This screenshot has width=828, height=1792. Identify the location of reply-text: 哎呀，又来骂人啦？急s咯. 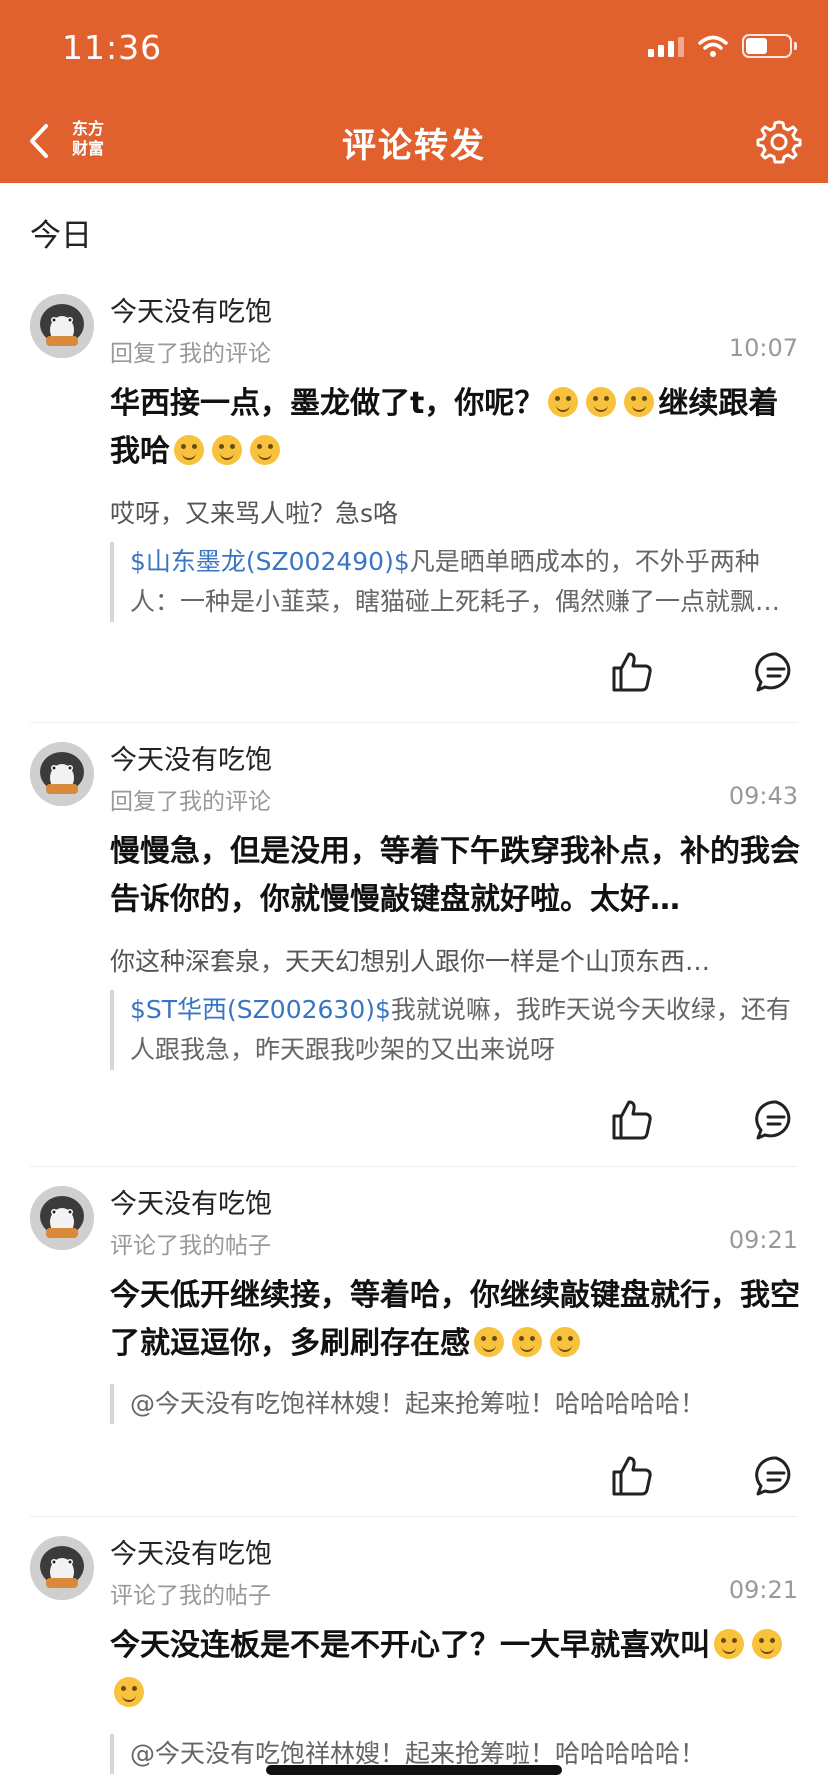
(455, 512).